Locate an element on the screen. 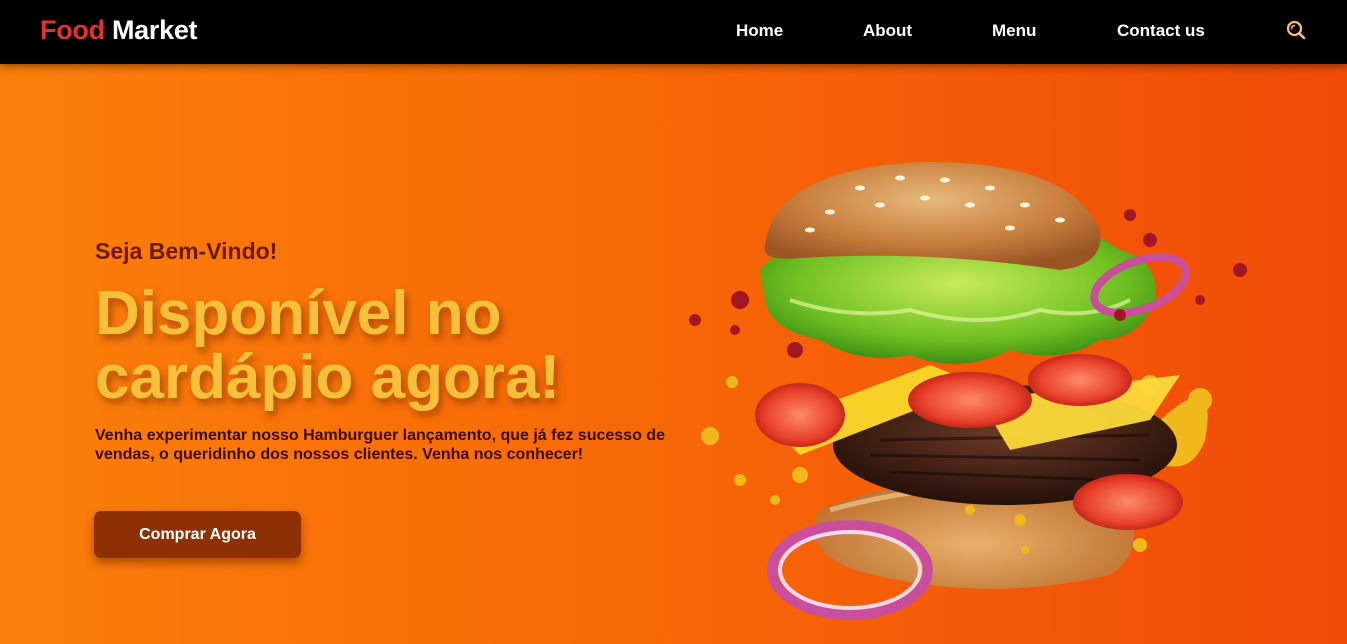  brand-logo-food: Food is located at coordinates (72, 30).